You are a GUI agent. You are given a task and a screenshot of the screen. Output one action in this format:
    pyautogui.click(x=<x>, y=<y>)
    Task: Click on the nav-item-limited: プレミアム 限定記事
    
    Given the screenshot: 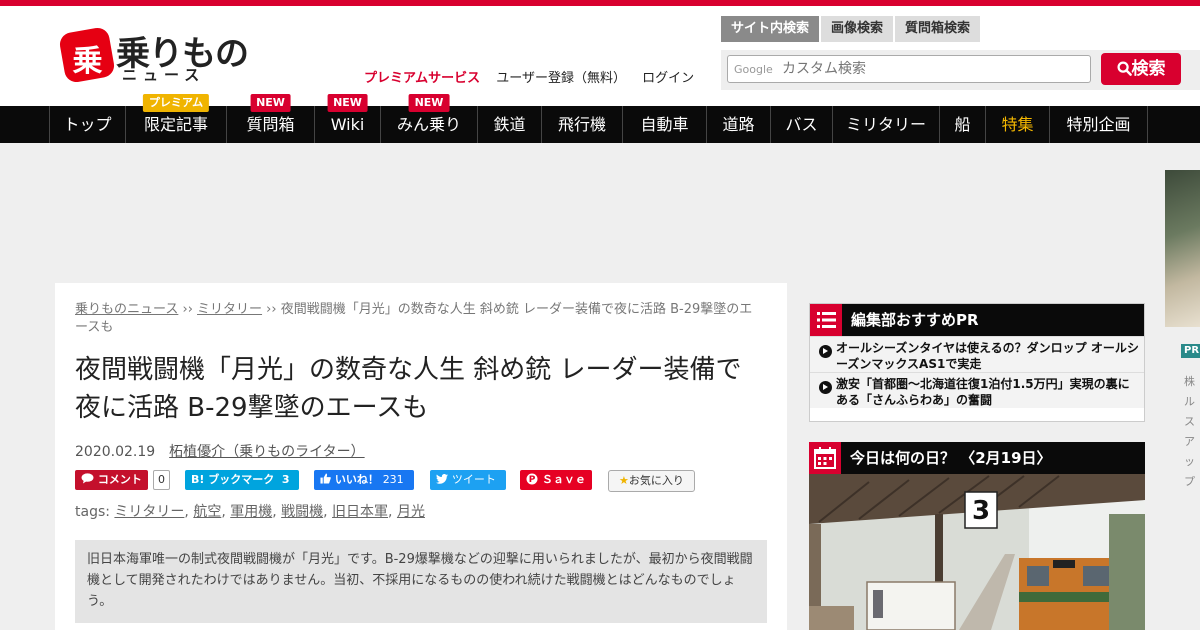 What is the action you would take?
    pyautogui.click(x=176, y=118)
    